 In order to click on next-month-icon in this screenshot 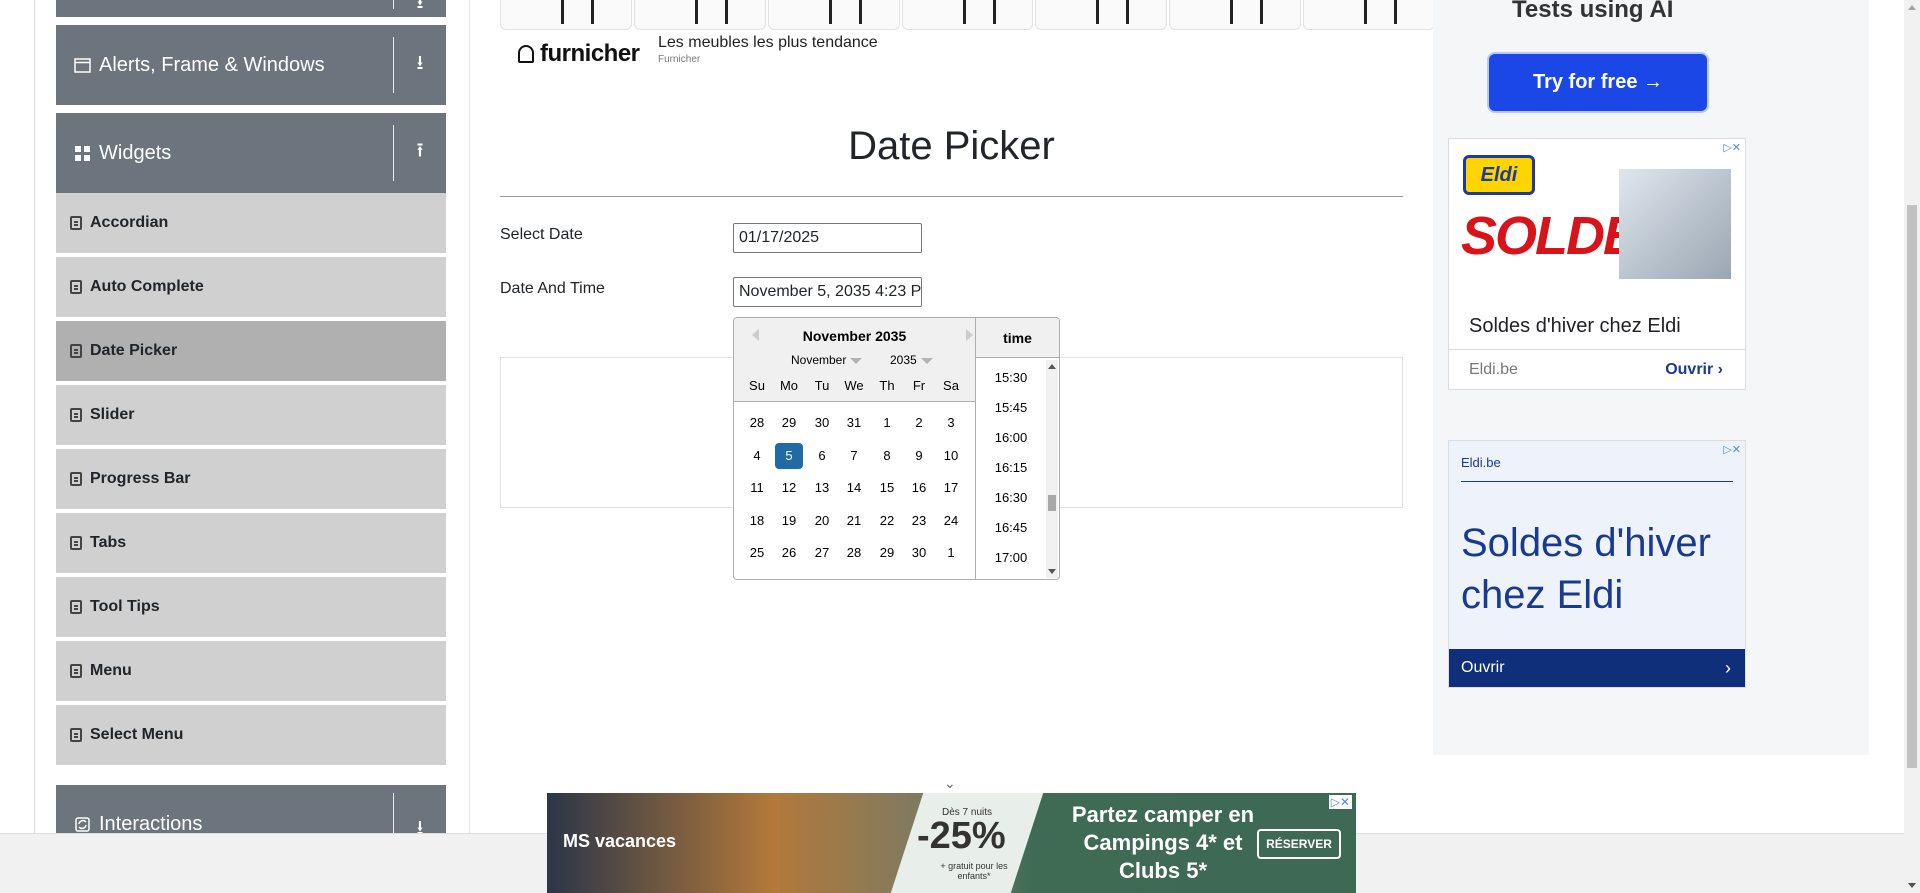, I will do `click(969, 335)`.